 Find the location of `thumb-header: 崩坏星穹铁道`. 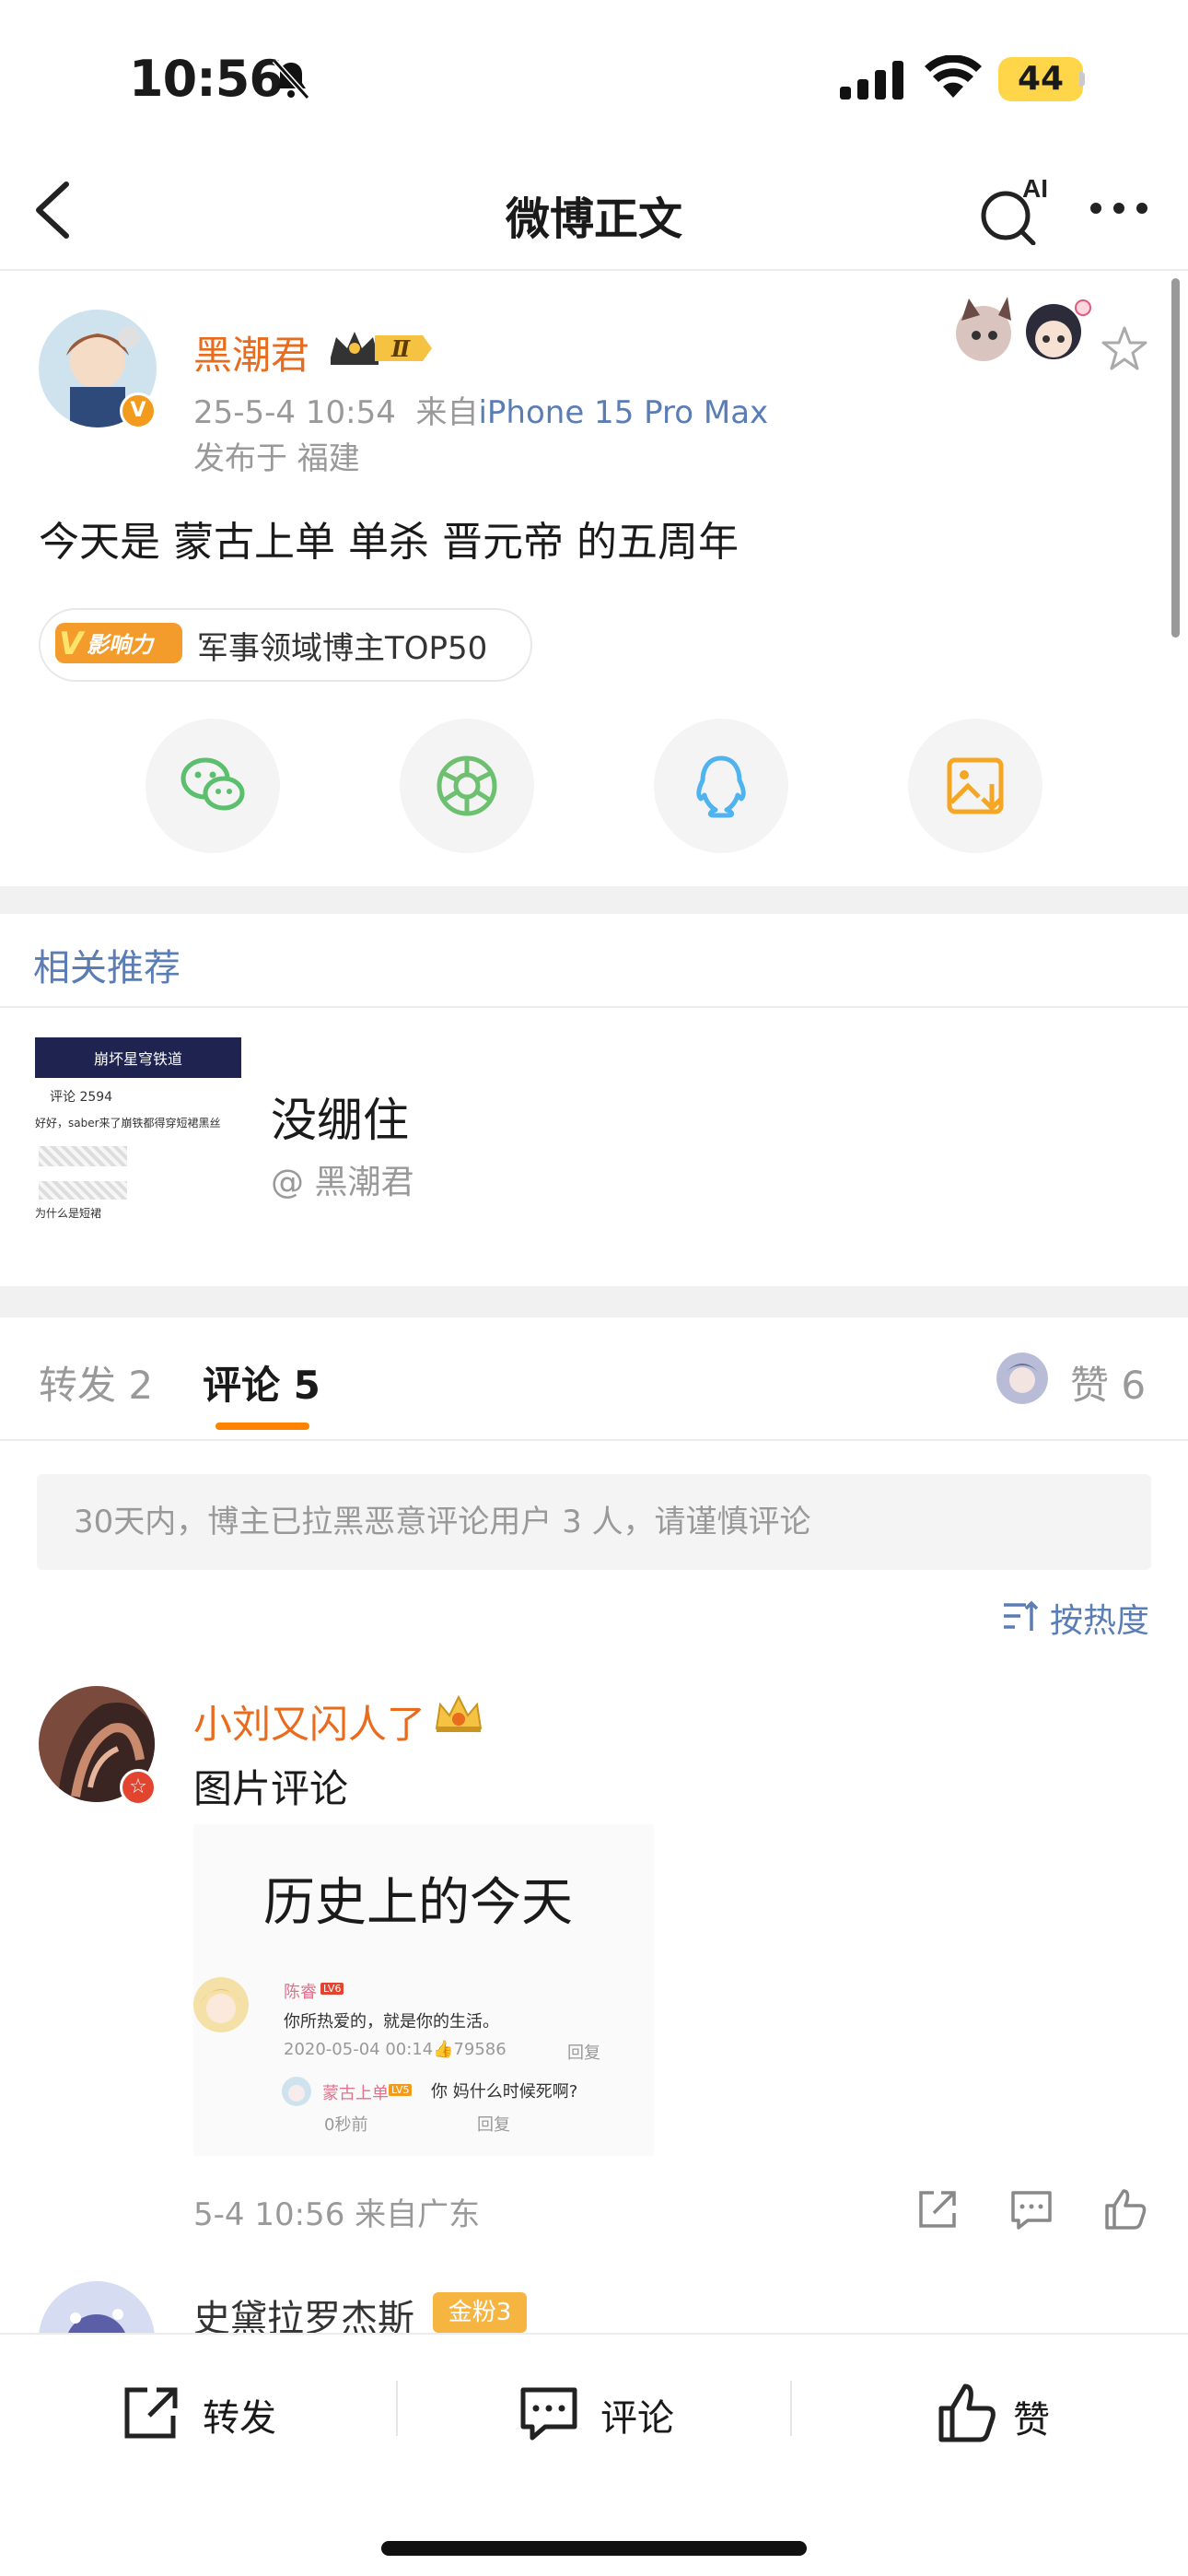

thumb-header: 崩坏星穹铁道 is located at coordinates (138, 1059).